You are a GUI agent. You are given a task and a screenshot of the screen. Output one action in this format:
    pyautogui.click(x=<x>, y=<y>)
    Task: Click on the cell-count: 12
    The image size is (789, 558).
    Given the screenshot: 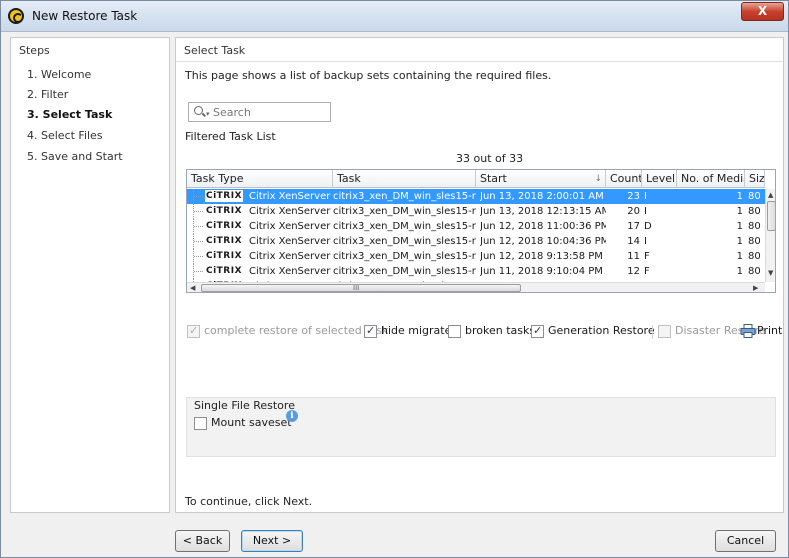 What is the action you would take?
    pyautogui.click(x=633, y=271)
    